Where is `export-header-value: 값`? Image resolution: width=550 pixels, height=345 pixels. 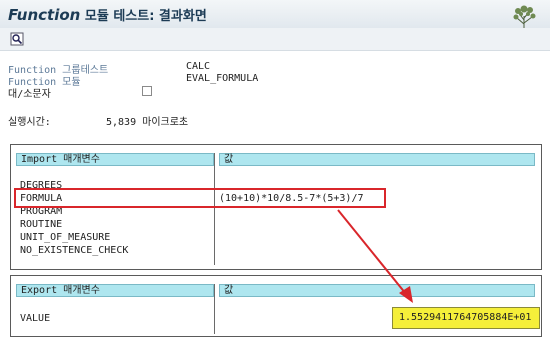 export-header-value: 값 is located at coordinates (377, 290).